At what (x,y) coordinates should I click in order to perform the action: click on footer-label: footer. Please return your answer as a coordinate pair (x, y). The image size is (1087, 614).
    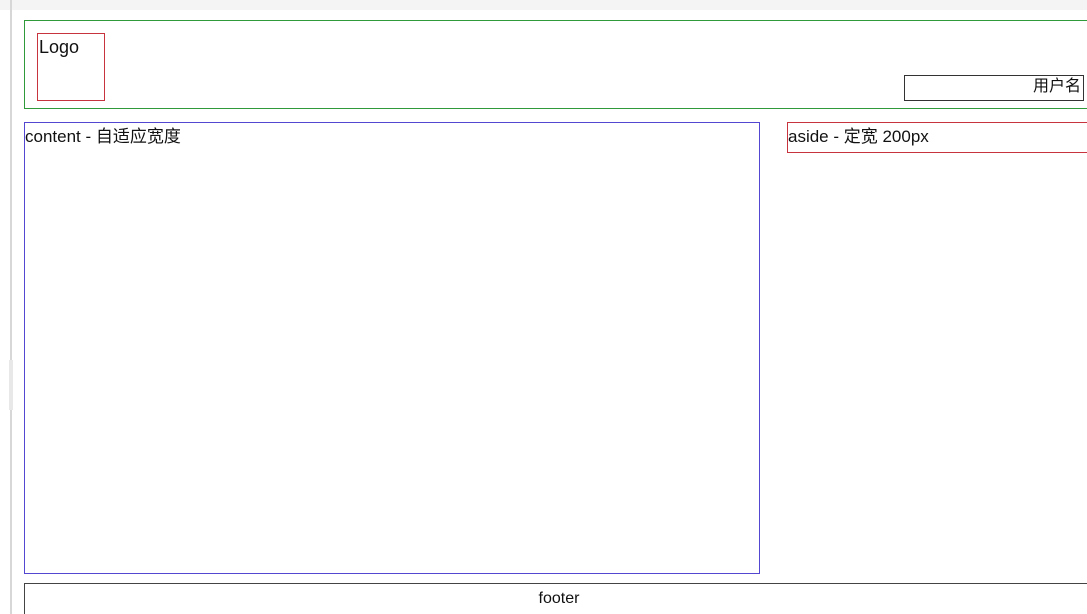
    Looking at the image, I should click on (559, 598).